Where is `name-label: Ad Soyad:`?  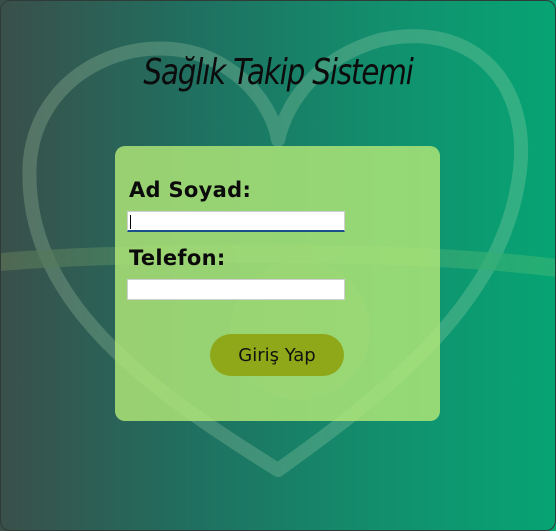 name-label: Ad Soyad: is located at coordinates (190, 190).